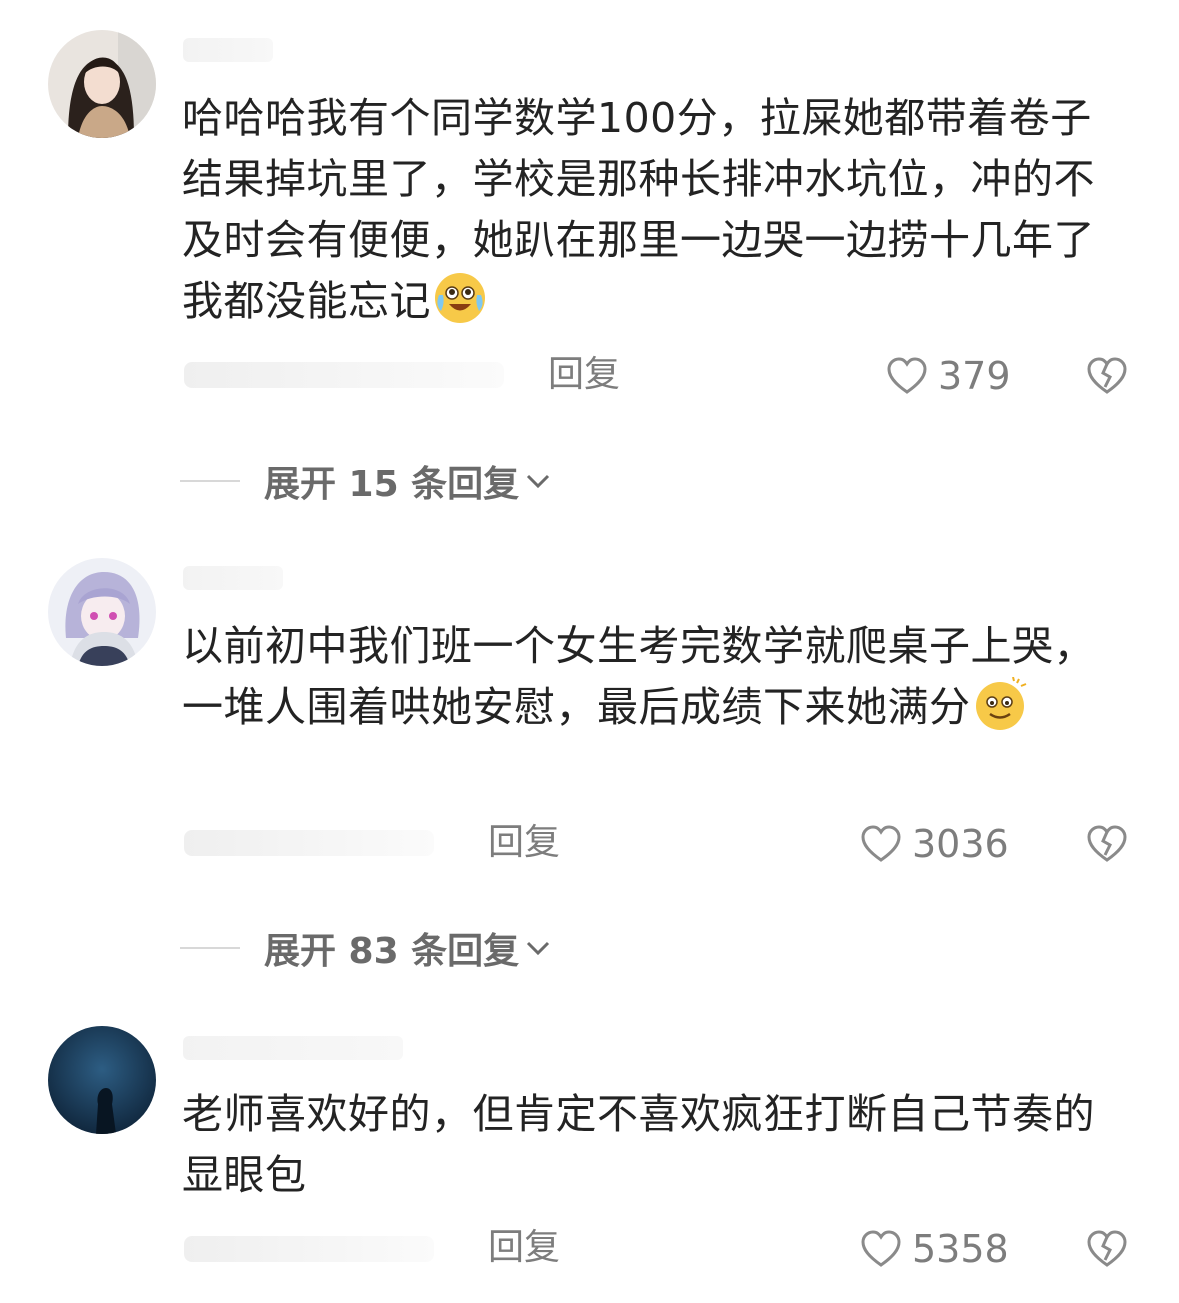 The height and width of the screenshot is (1303, 1179). Describe the element at coordinates (392, 951) in the screenshot. I see `expand-replies-label: 展开 83 条回复` at that location.